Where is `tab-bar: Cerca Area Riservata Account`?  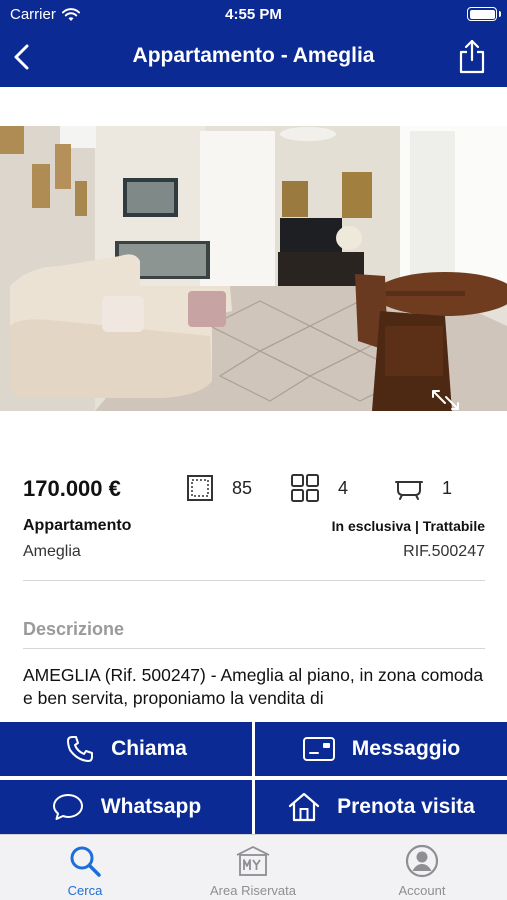
tab-bar: Cerca Area Riservata Account is located at coordinates (253, 867).